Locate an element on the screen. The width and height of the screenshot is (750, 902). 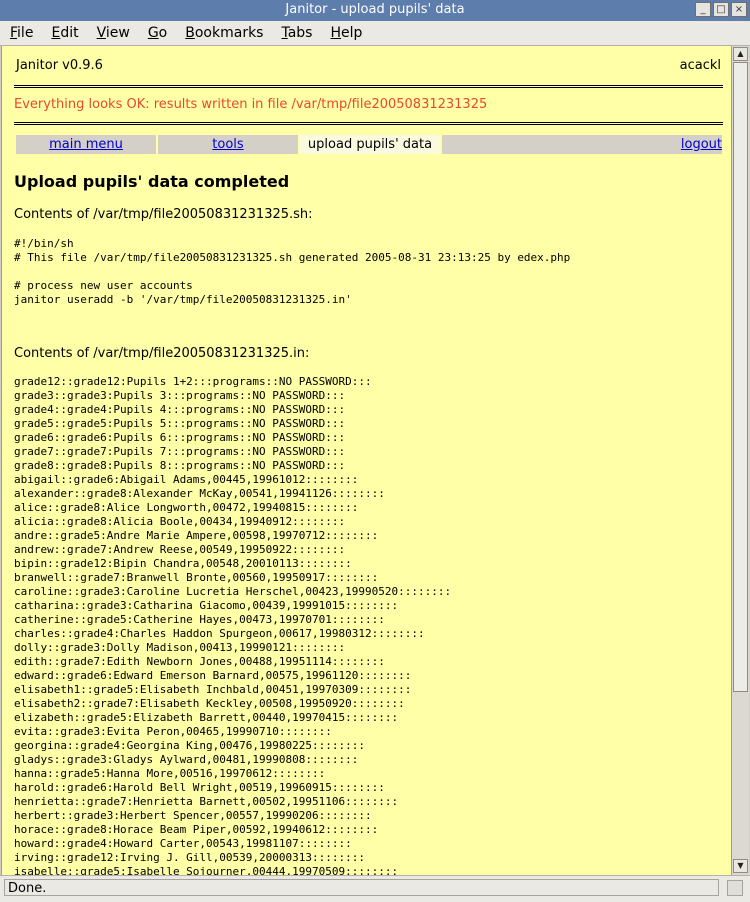
window-title: Janitor - upload pupils' data is located at coordinates (375, 9).